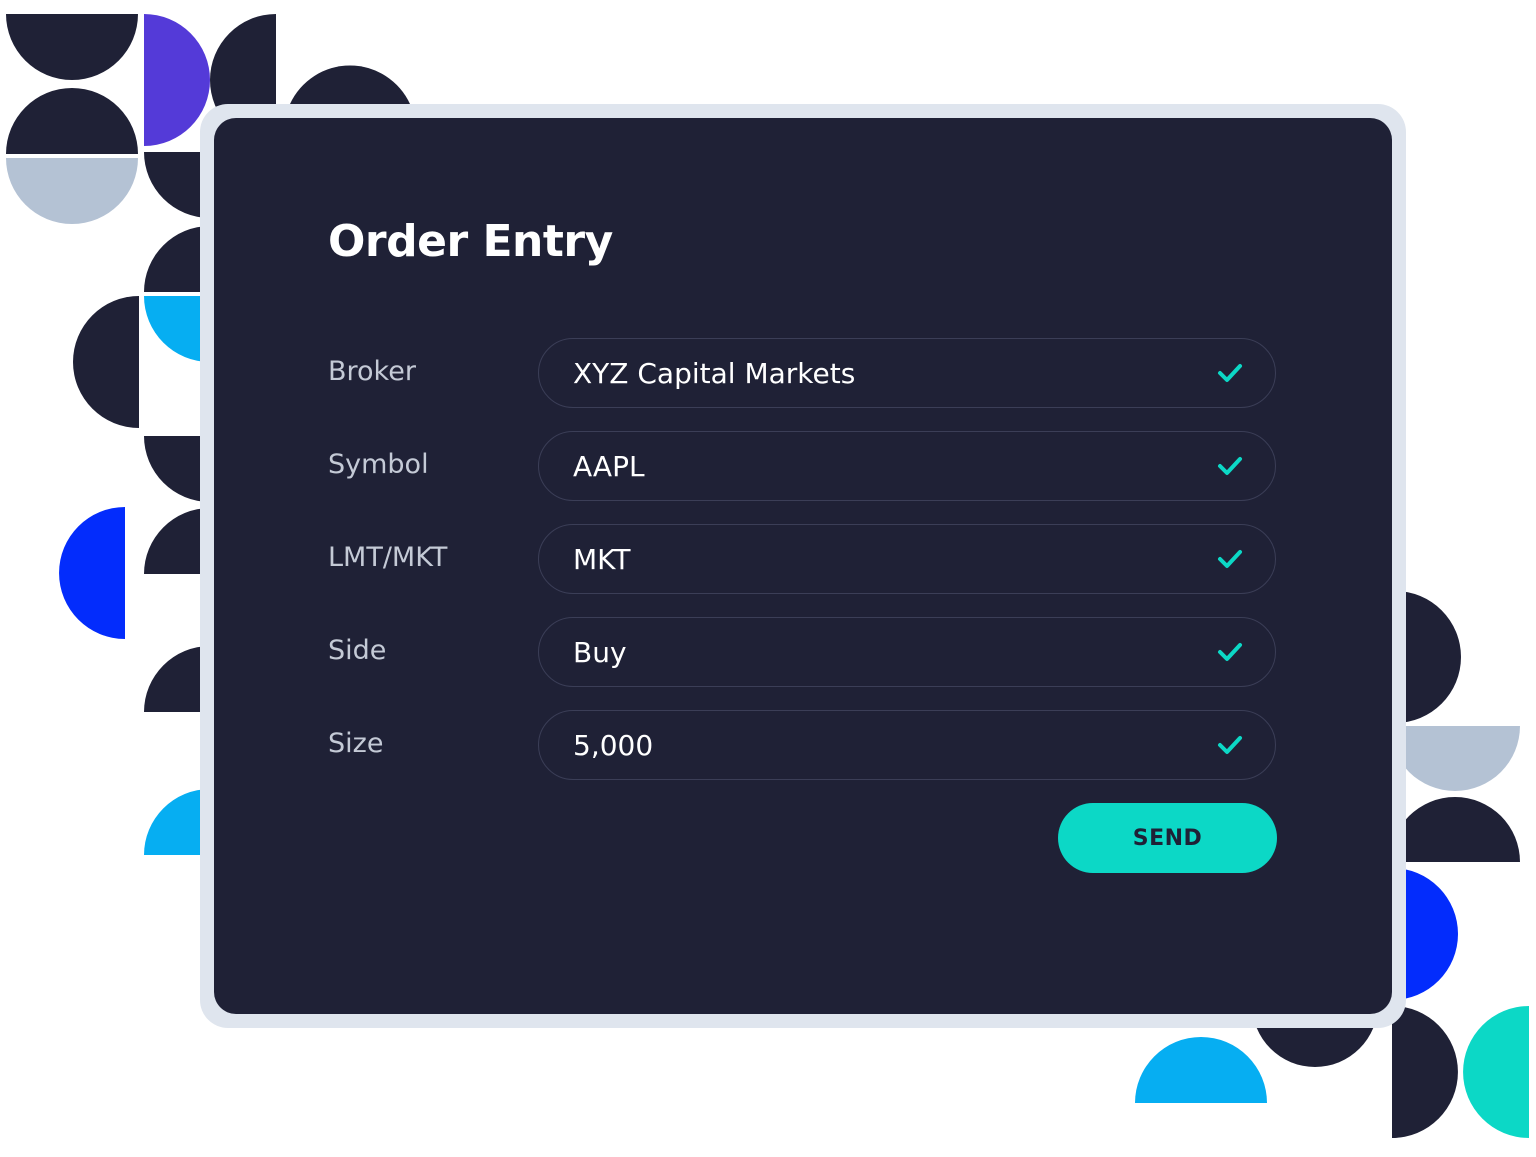  What do you see at coordinates (356, 743) in the screenshot?
I see `size-label: Size` at bounding box center [356, 743].